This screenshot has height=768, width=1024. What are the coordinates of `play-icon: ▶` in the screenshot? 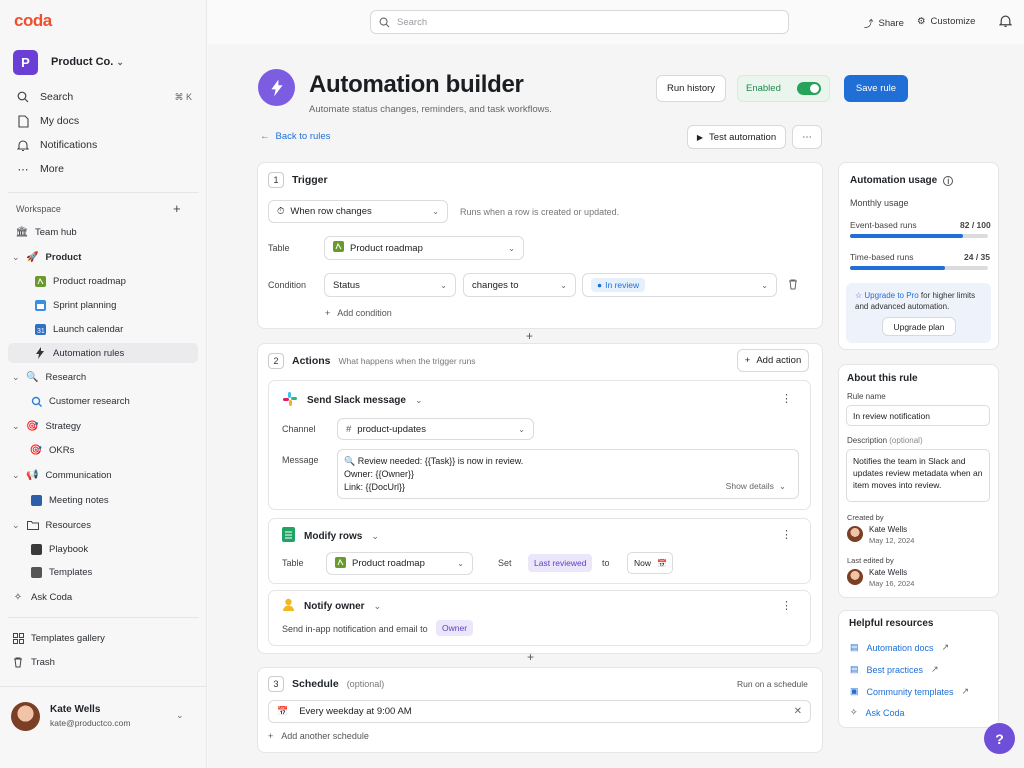 It's located at (700, 137).